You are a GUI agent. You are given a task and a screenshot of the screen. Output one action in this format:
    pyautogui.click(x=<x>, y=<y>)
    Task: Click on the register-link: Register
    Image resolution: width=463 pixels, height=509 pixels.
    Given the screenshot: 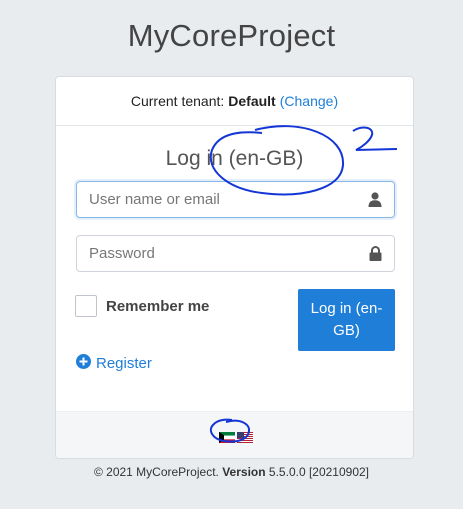 What is the action you would take?
    pyautogui.click(x=114, y=363)
    